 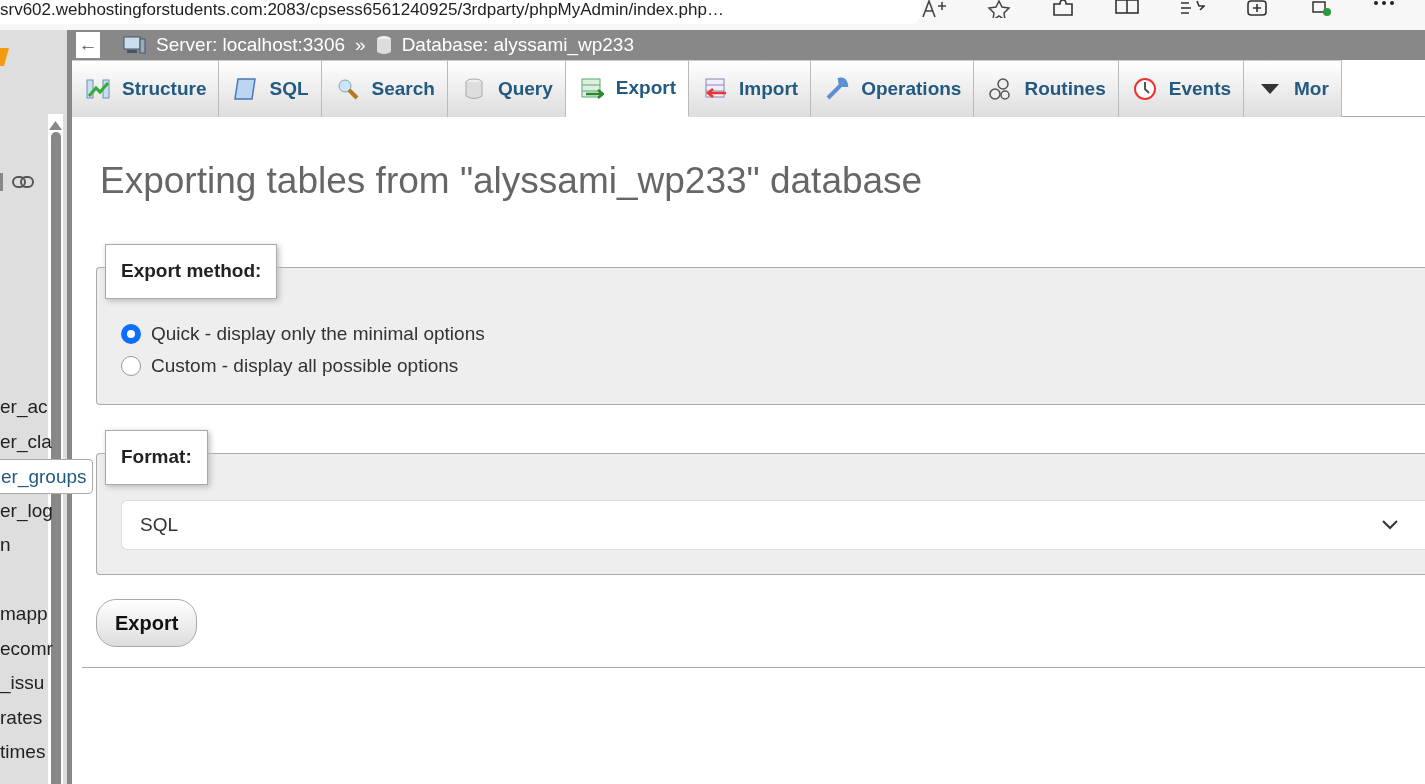 I want to click on table-link: er_cla, so click(x=26, y=441).